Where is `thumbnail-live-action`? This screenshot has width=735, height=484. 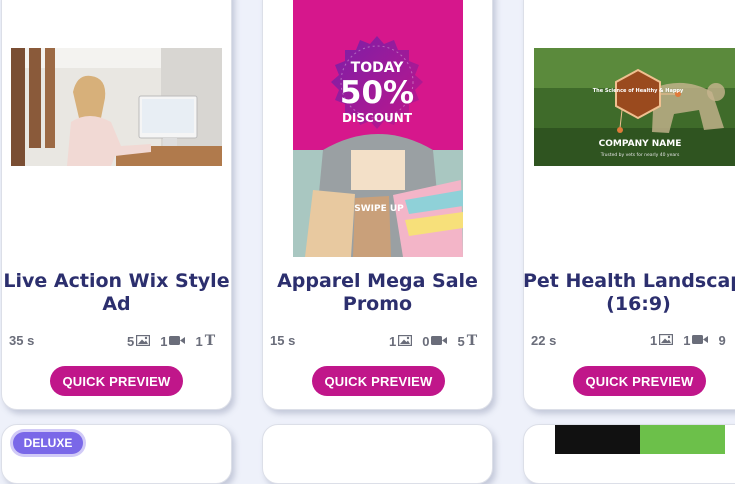
thumbnail-live-action is located at coordinates (116, 107).